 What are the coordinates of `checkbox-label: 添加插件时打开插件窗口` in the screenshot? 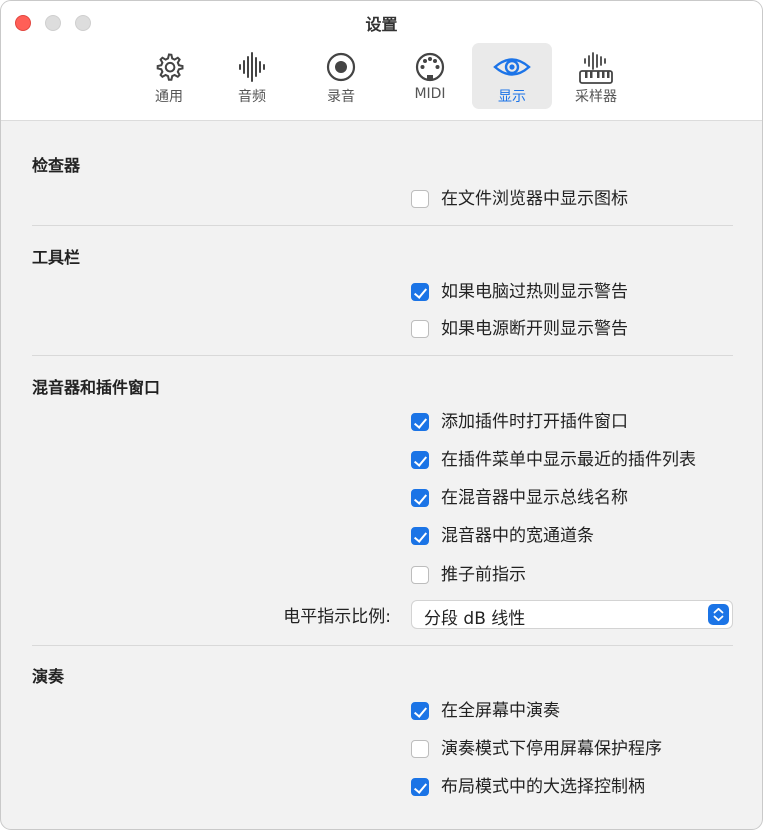 It's located at (534, 422).